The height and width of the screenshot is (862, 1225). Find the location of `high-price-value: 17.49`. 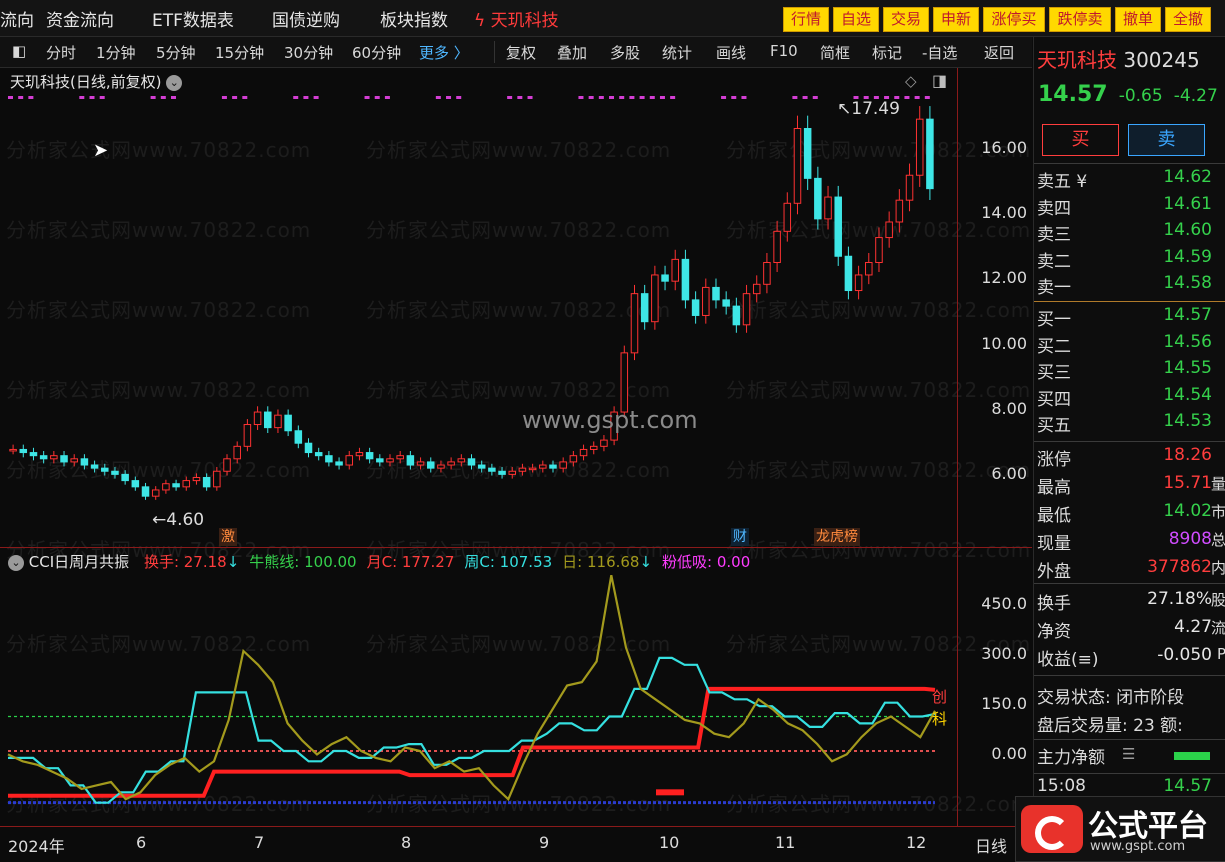

high-price-value: 17.49 is located at coordinates (875, 109).